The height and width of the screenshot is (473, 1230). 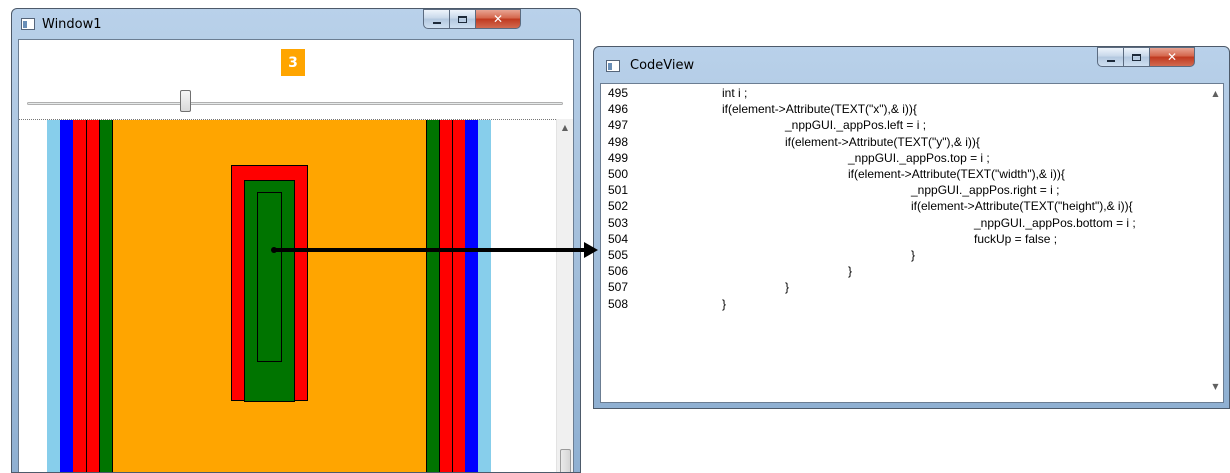 What do you see at coordinates (1215, 243) in the screenshot?
I see `codeview-vertical-scrollbar: ▲ ▼` at bounding box center [1215, 243].